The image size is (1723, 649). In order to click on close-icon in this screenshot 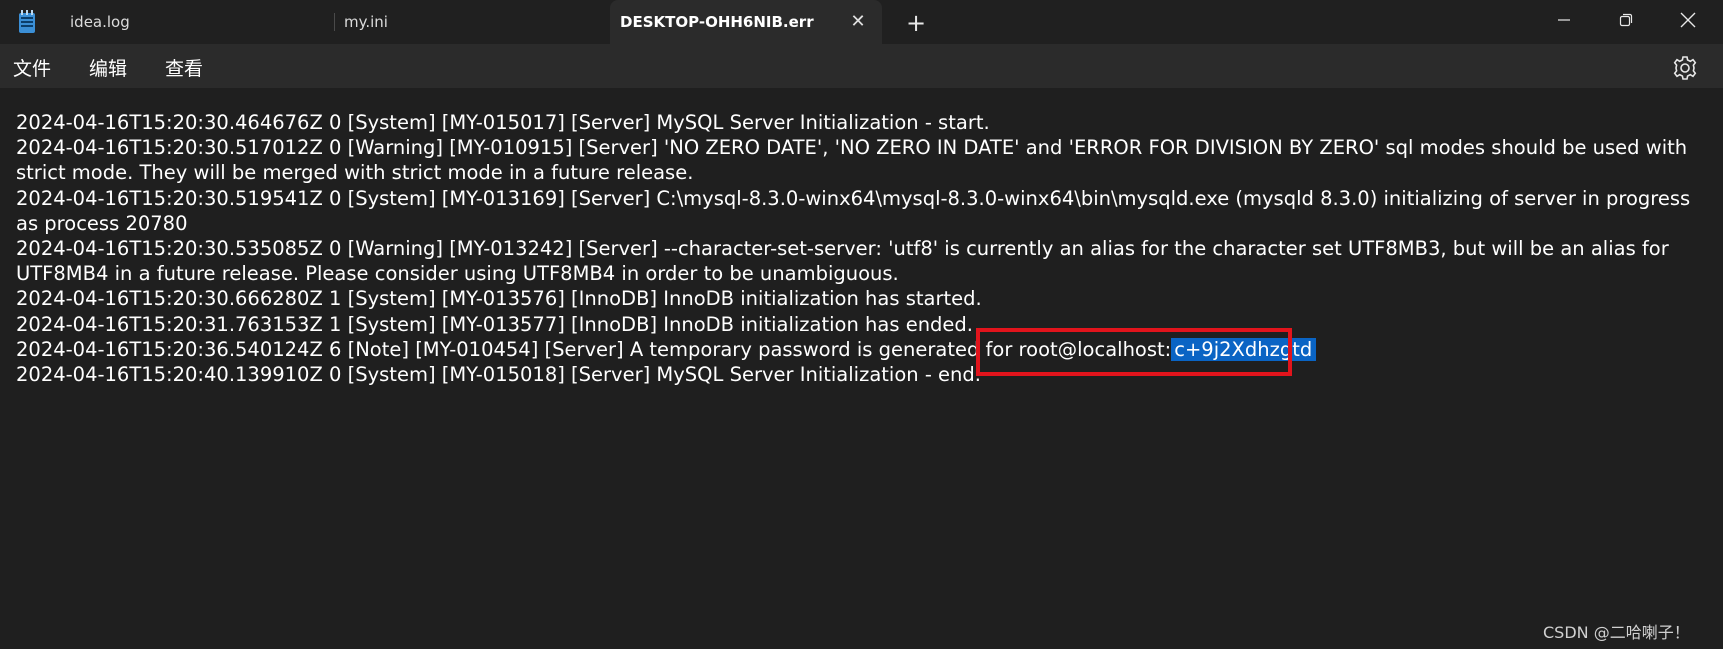, I will do `click(1688, 20)`.